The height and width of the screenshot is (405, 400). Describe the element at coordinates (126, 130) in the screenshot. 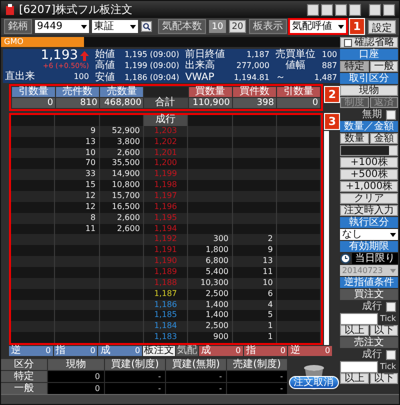

I see `table-cell: 52,900` at that location.